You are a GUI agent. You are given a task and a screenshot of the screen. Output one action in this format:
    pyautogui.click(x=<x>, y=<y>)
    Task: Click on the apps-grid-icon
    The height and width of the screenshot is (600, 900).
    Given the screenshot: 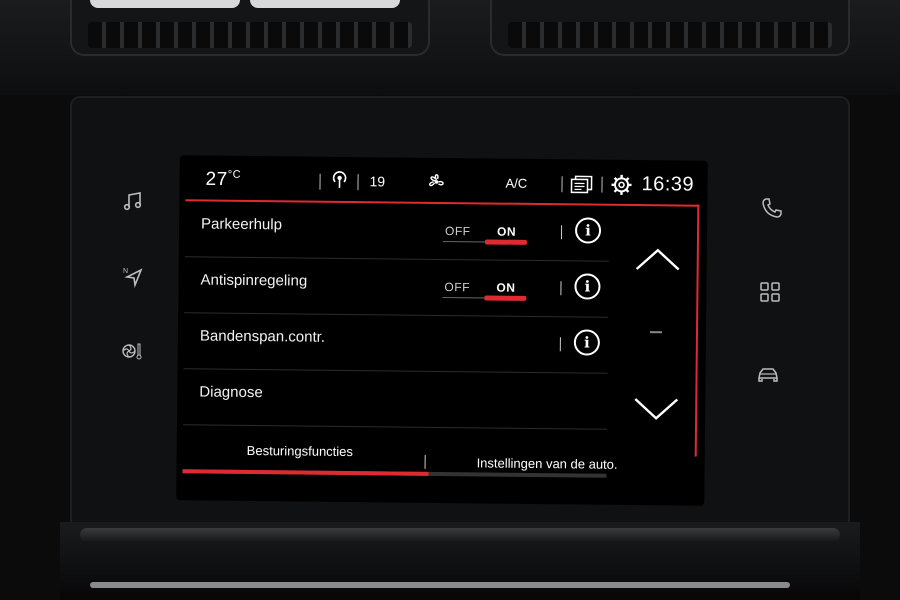 What is the action you would take?
    pyautogui.click(x=770, y=292)
    